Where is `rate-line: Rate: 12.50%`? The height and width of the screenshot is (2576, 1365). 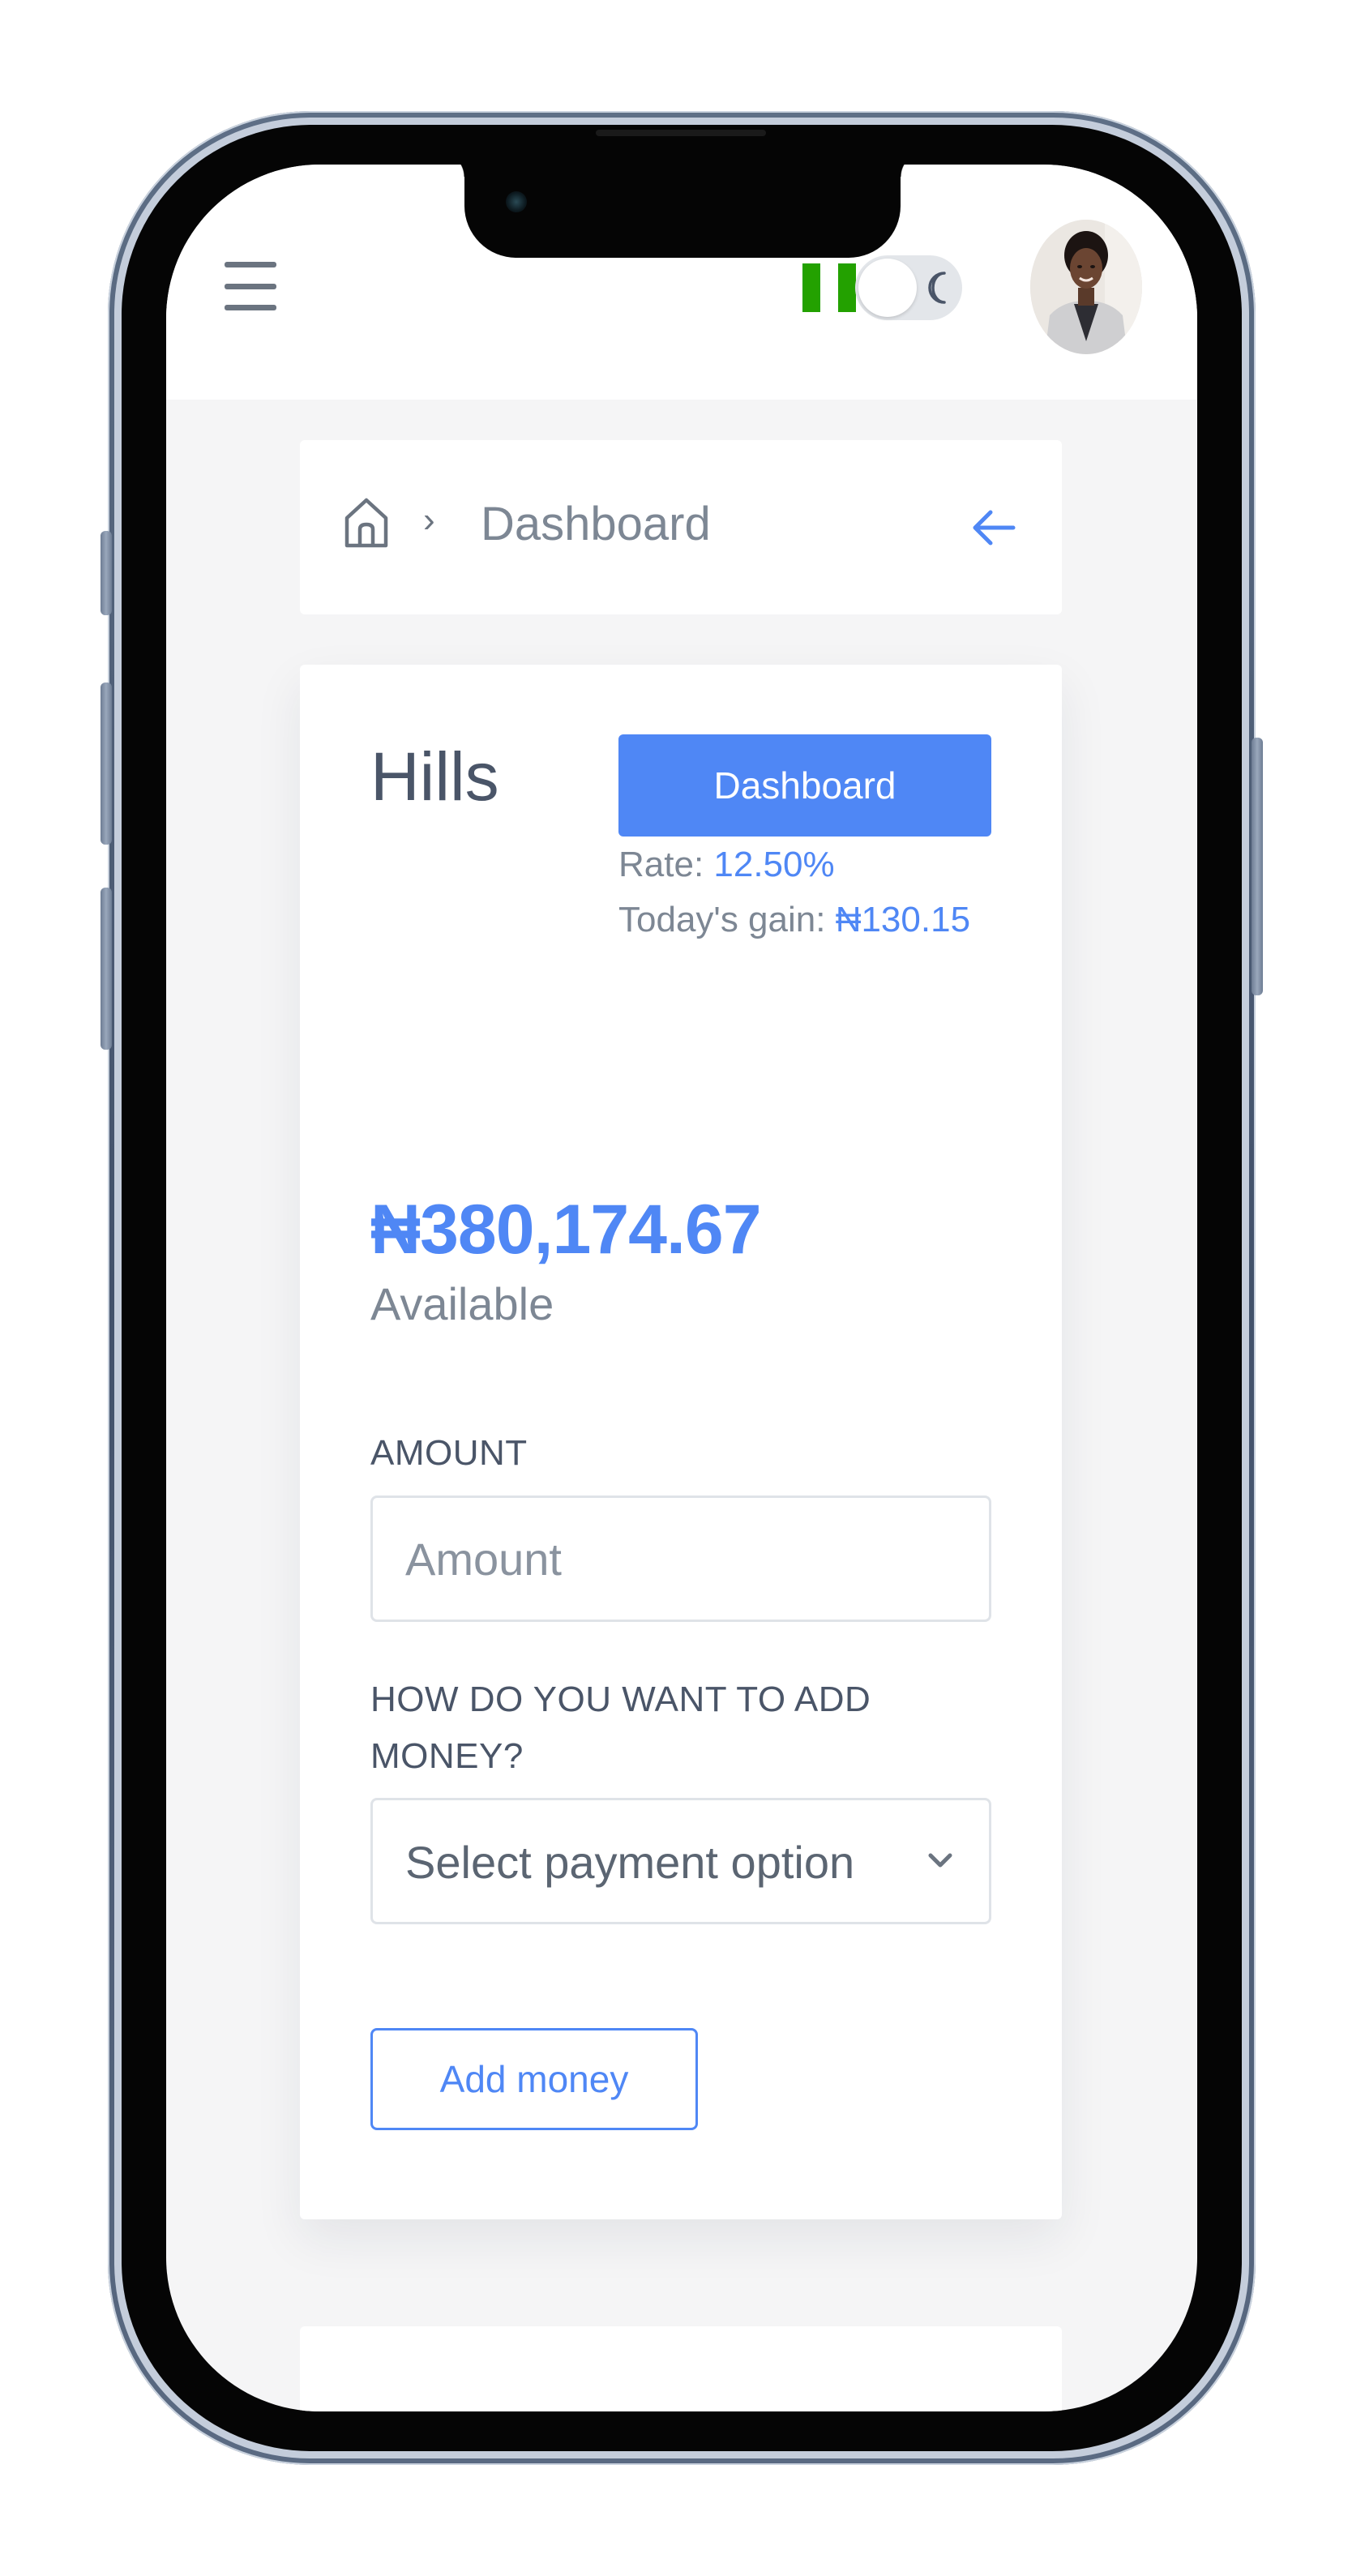
rate-line: Rate: 12.50% is located at coordinates (726, 865).